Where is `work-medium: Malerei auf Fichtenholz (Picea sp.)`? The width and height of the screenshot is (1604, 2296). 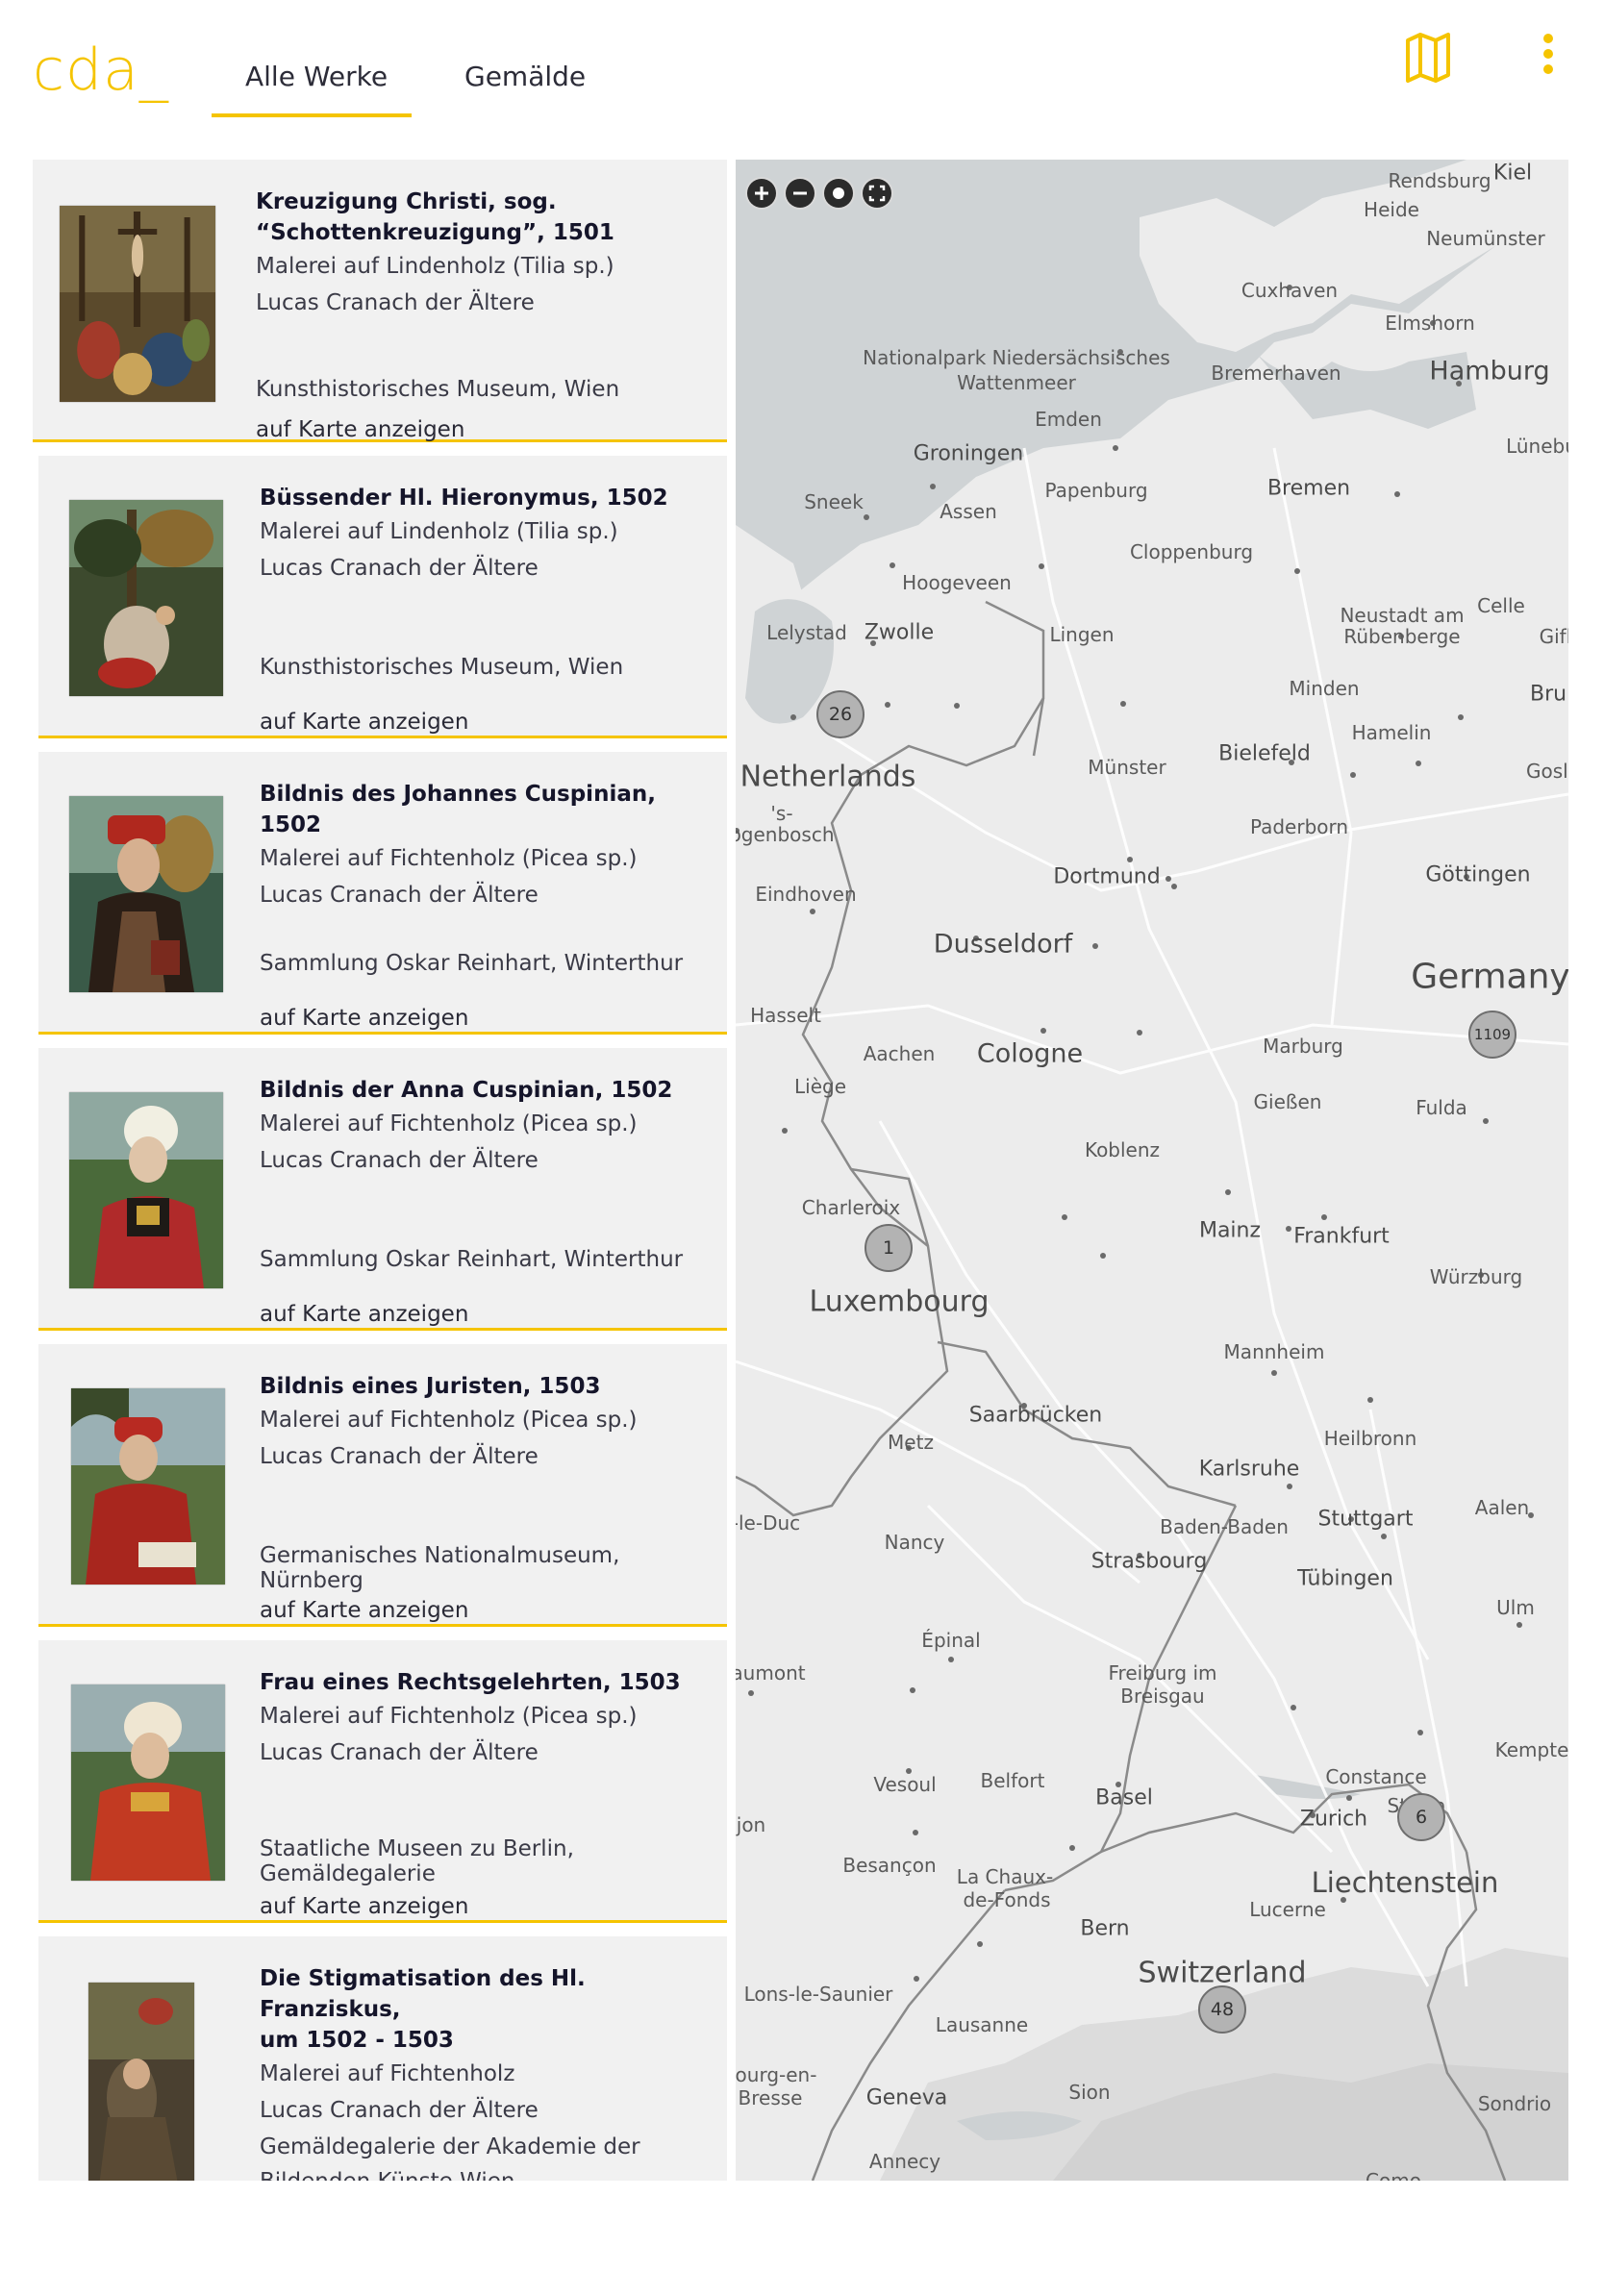 work-medium: Malerei auf Fichtenholz (Picea sp.) is located at coordinates (449, 858).